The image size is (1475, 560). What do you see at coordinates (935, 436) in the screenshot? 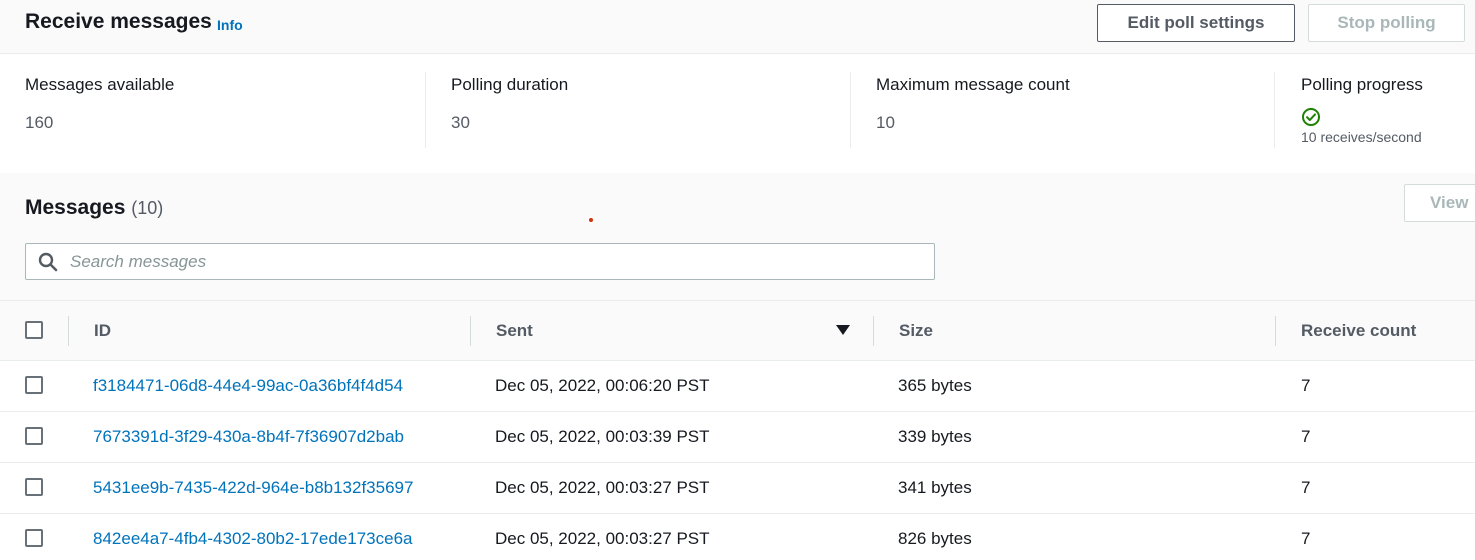
I see `message-size: 339 bytes` at bounding box center [935, 436].